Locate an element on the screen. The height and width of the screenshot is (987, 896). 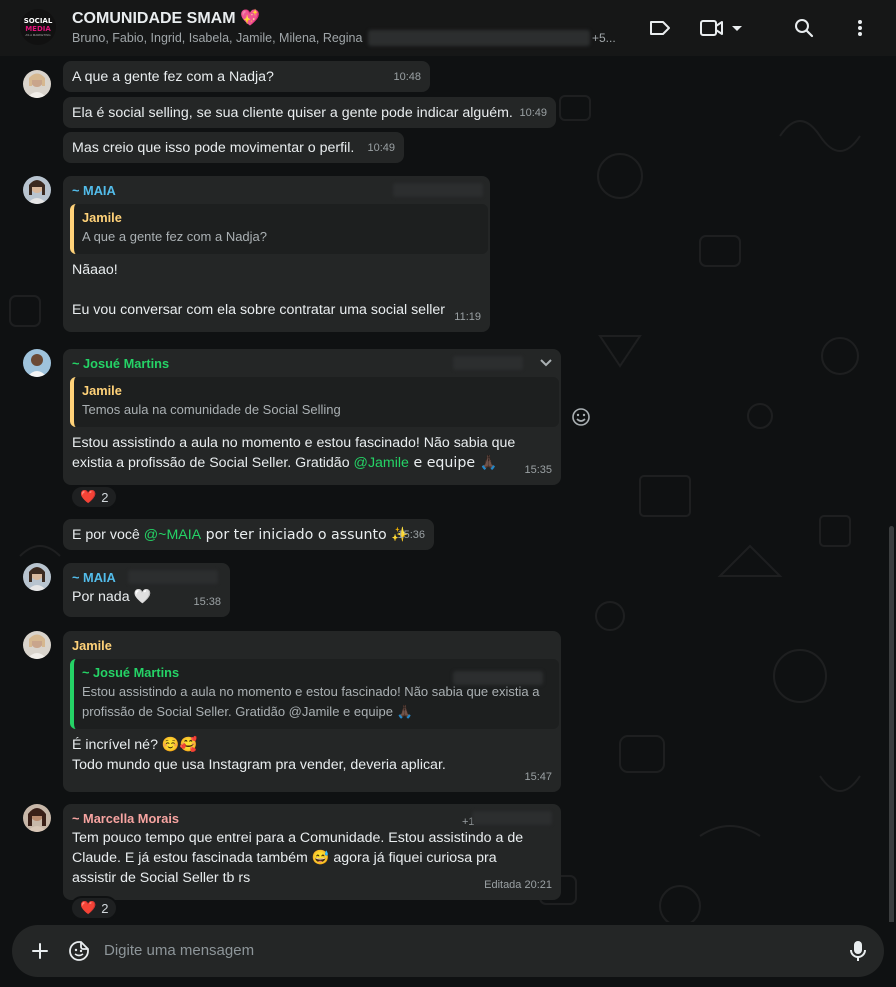
message-text: A que a gente fez com a Nadja? is located at coordinates (173, 77).